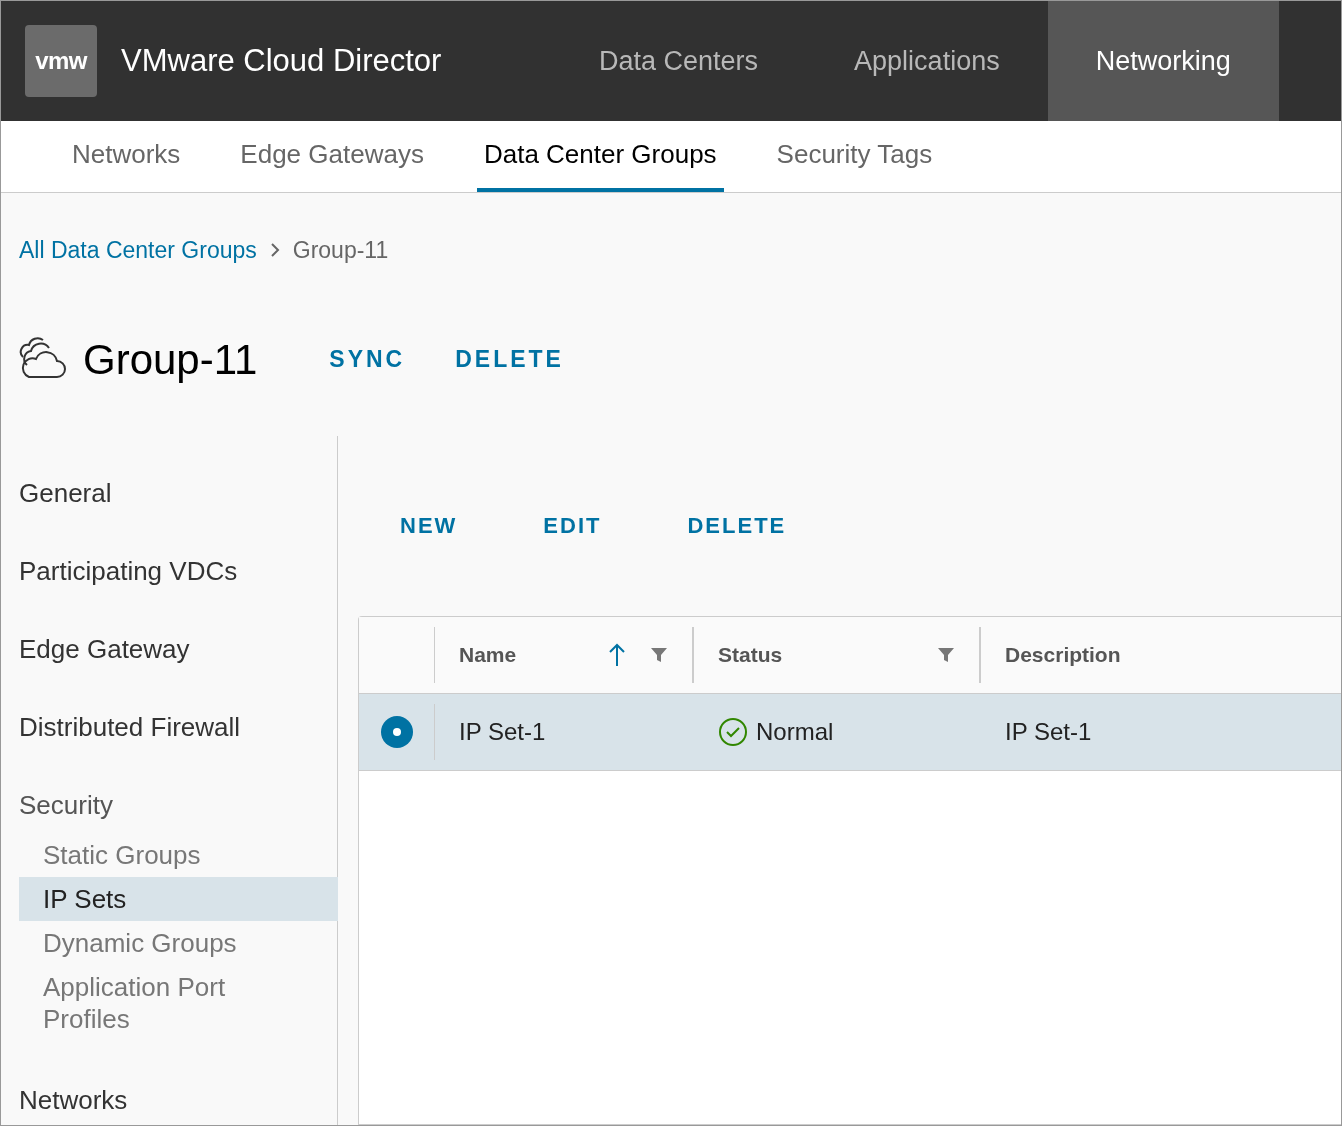 This screenshot has height=1126, width=1342. What do you see at coordinates (850, 732) in the screenshot?
I see `table-row: IP Set-1 Normal IP Set-1` at bounding box center [850, 732].